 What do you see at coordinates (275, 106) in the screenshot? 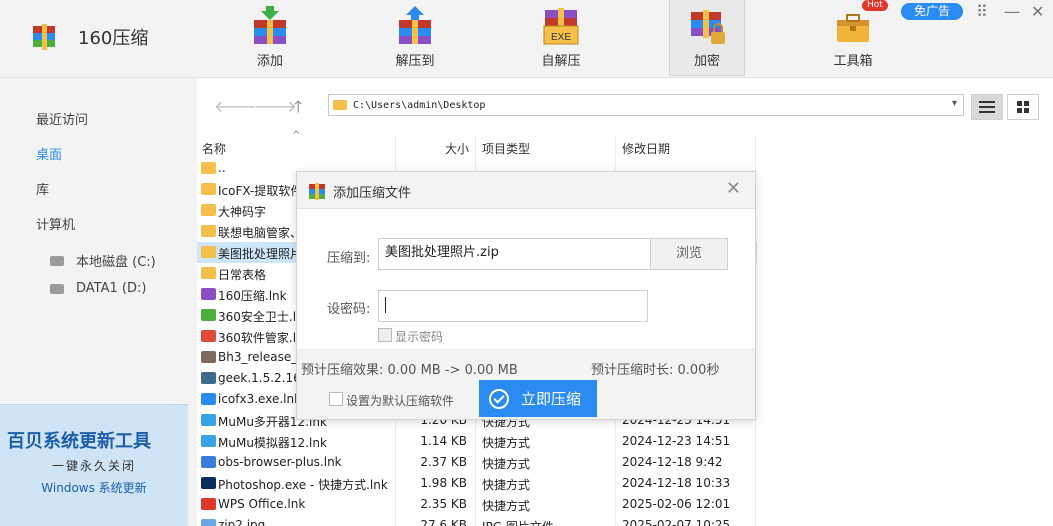
I see `forward-icon: 🡒` at bounding box center [275, 106].